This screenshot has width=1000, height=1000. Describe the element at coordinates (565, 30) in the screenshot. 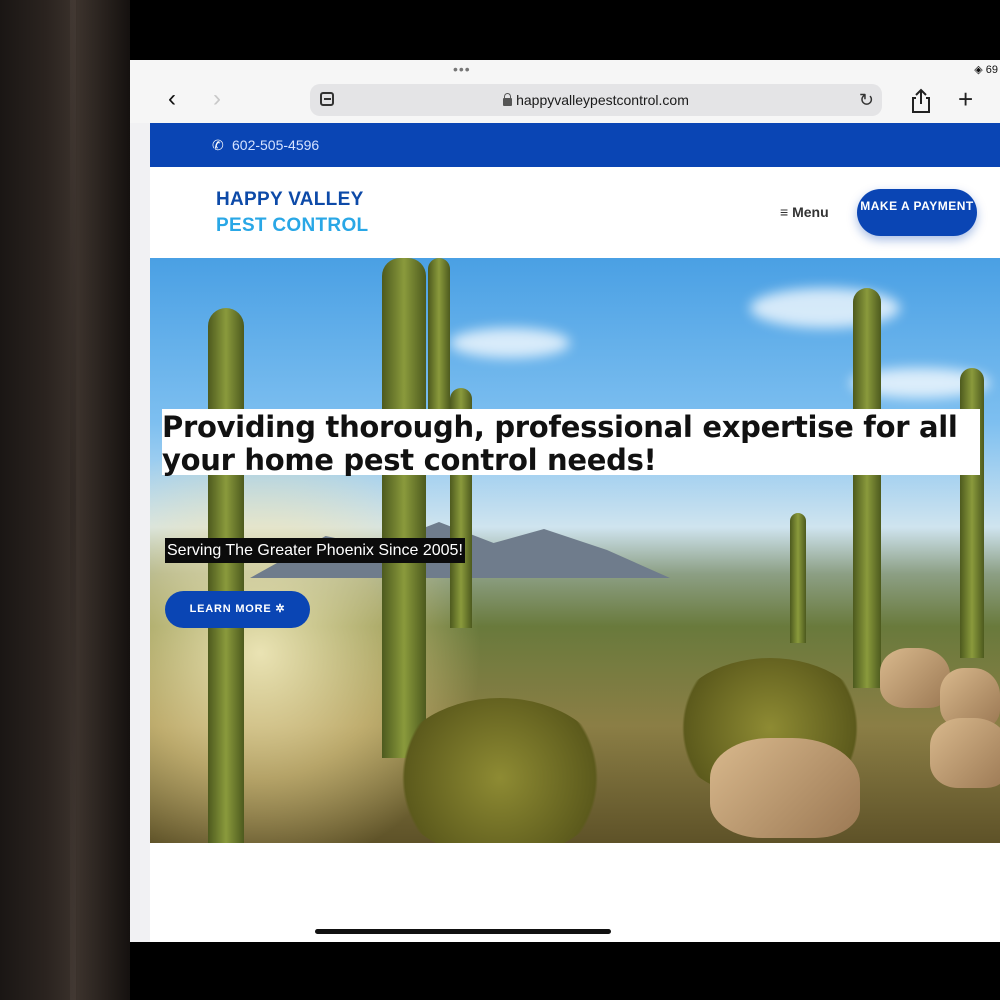

I see `tablet-bezel-top` at that location.